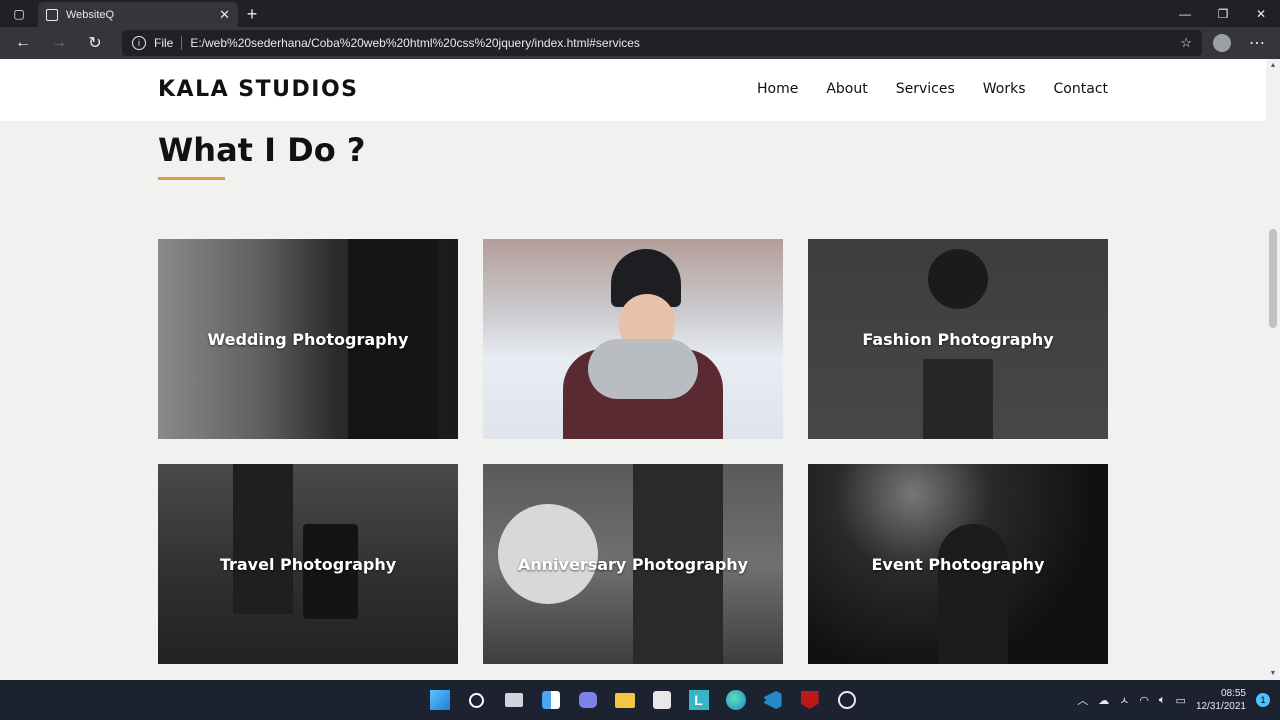 The height and width of the screenshot is (720, 1280). What do you see at coordinates (846, 89) in the screenshot?
I see `menu-item-about: About` at bounding box center [846, 89].